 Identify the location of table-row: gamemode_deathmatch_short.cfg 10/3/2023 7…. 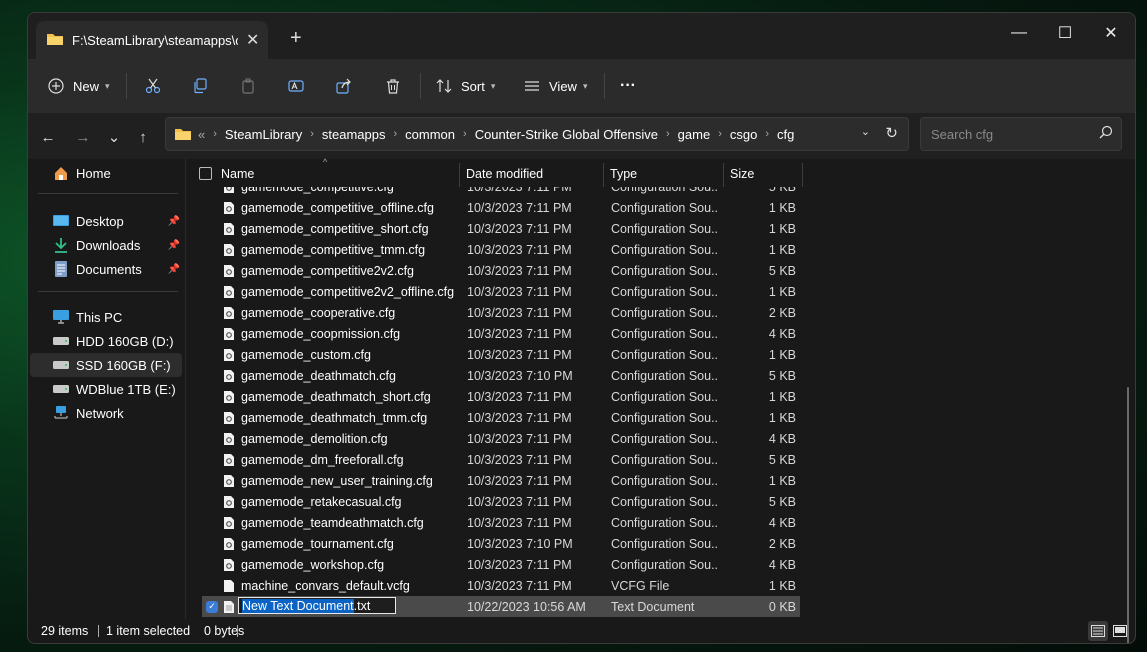
(501, 396).